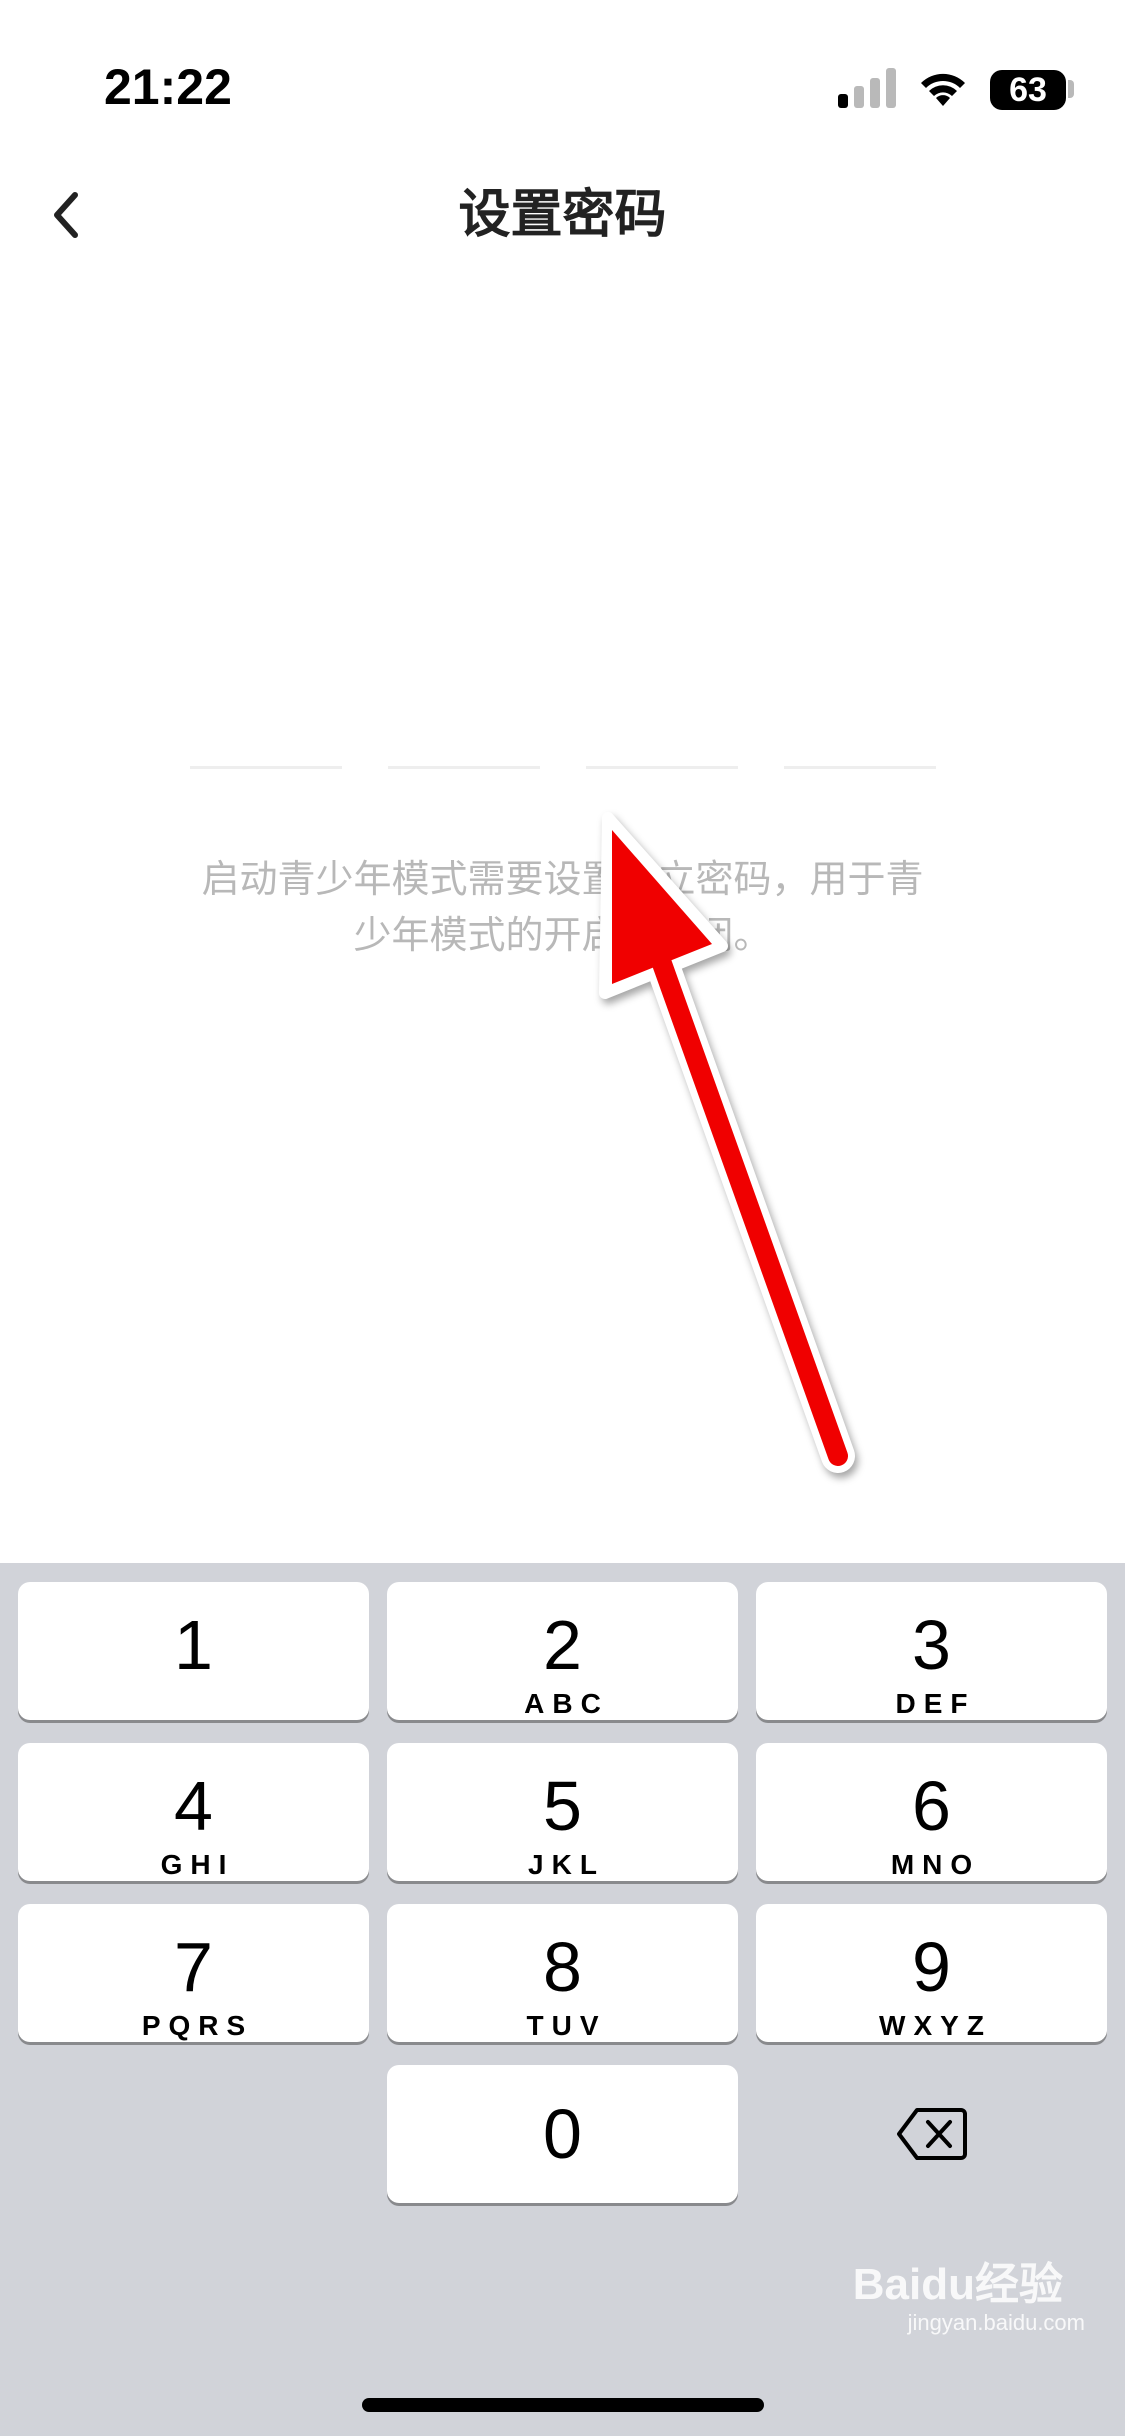  I want to click on key-5: 5 JKL, so click(562, 1812).